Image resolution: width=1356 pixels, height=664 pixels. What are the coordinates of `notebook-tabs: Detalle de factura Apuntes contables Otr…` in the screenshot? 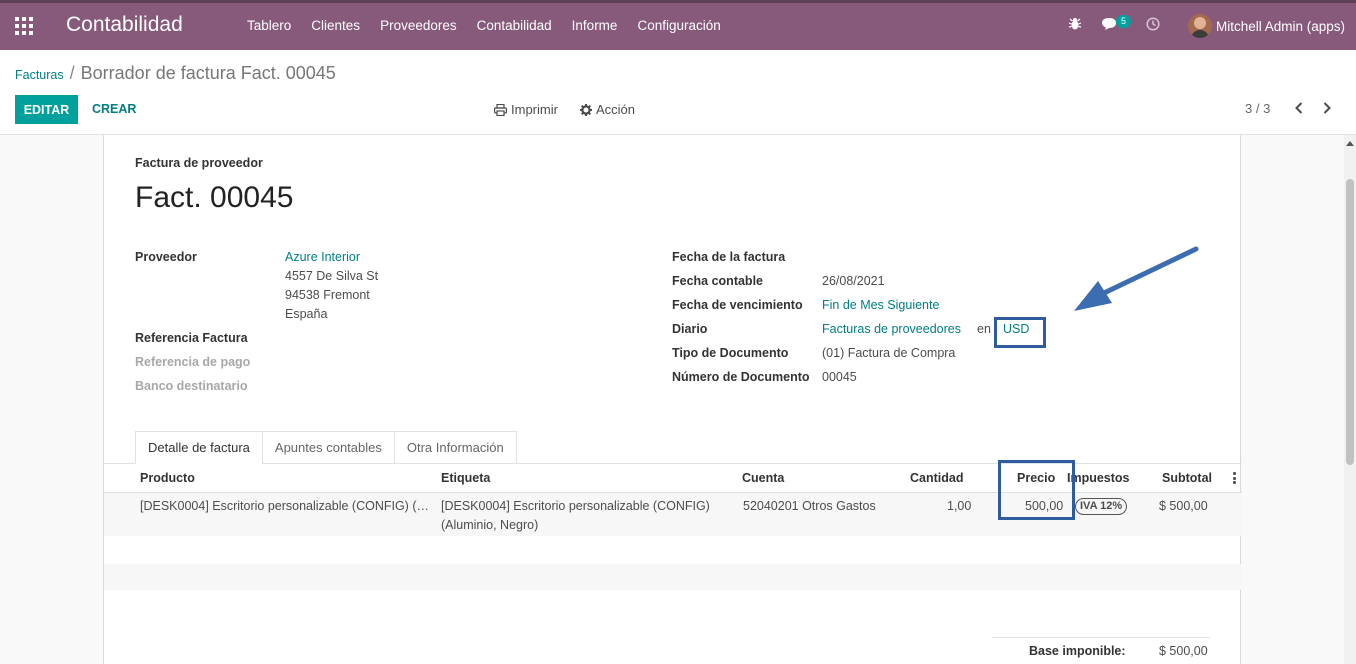 It's located at (326, 447).